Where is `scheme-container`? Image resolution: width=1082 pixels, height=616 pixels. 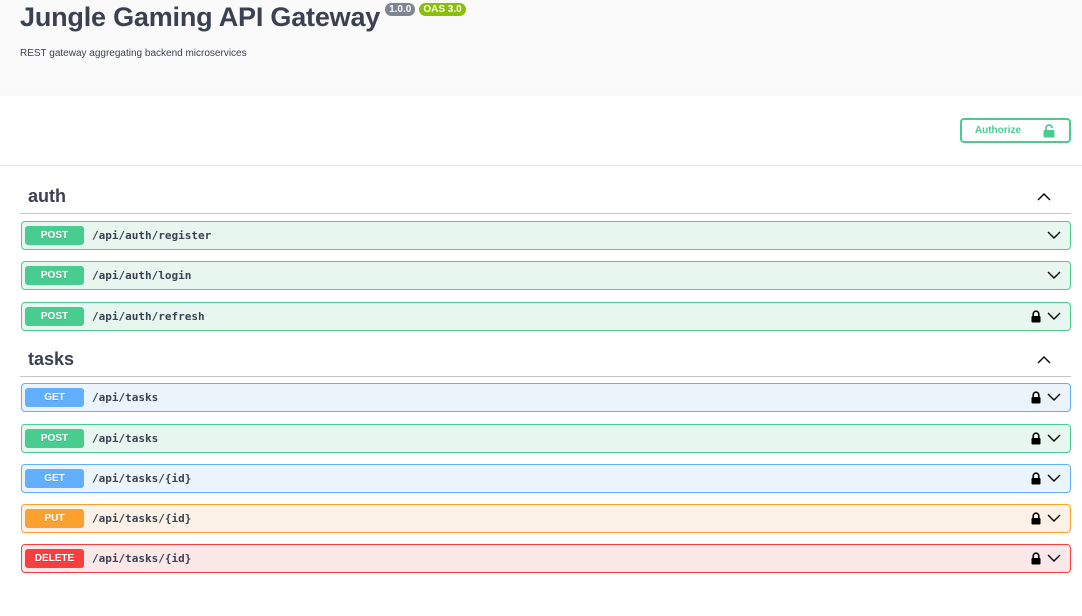 scheme-container is located at coordinates (541, 131).